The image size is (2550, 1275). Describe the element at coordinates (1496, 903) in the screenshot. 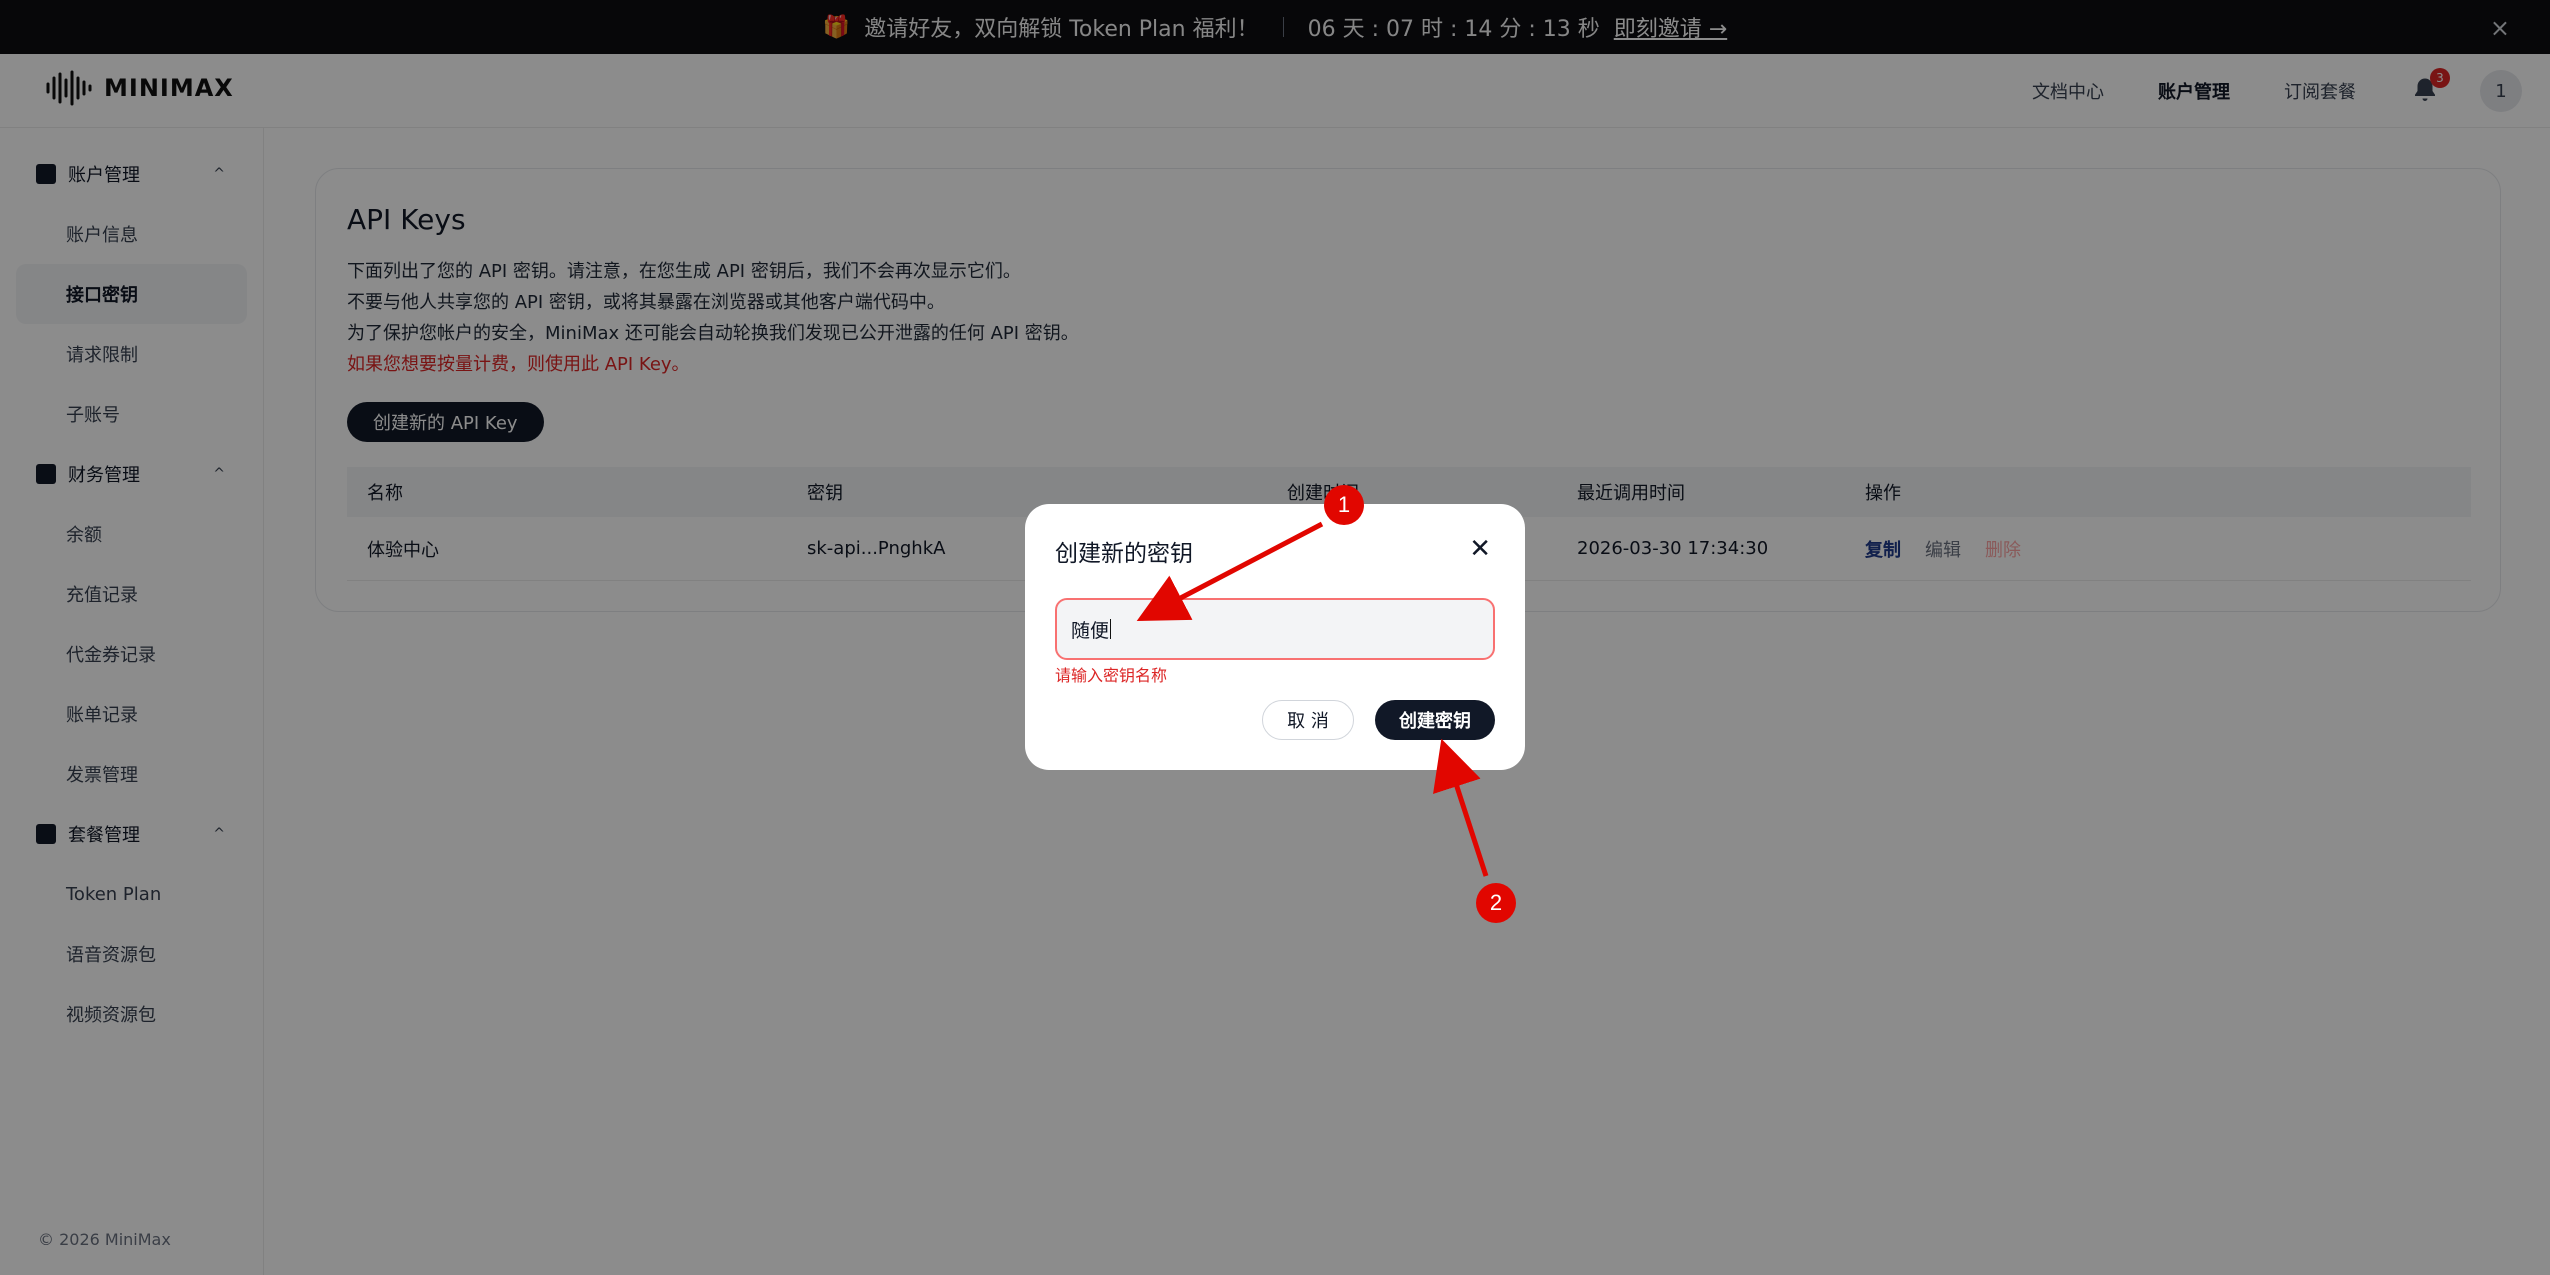

I see `annotation-marker-2: 2` at that location.